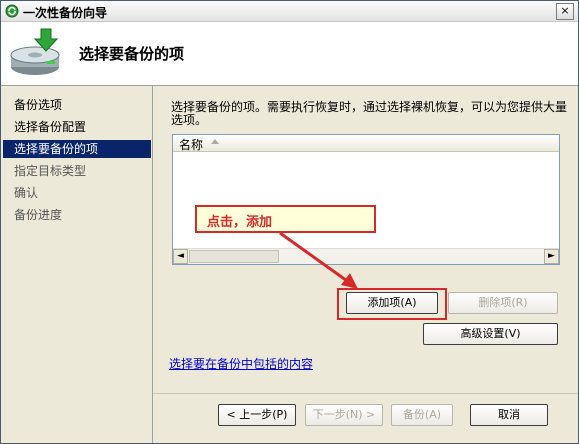 Image resolution: width=579 pixels, height=444 pixels. What do you see at coordinates (366, 256) in the screenshot?
I see `horizontal-scrollbar: ◄ ►` at bounding box center [366, 256].